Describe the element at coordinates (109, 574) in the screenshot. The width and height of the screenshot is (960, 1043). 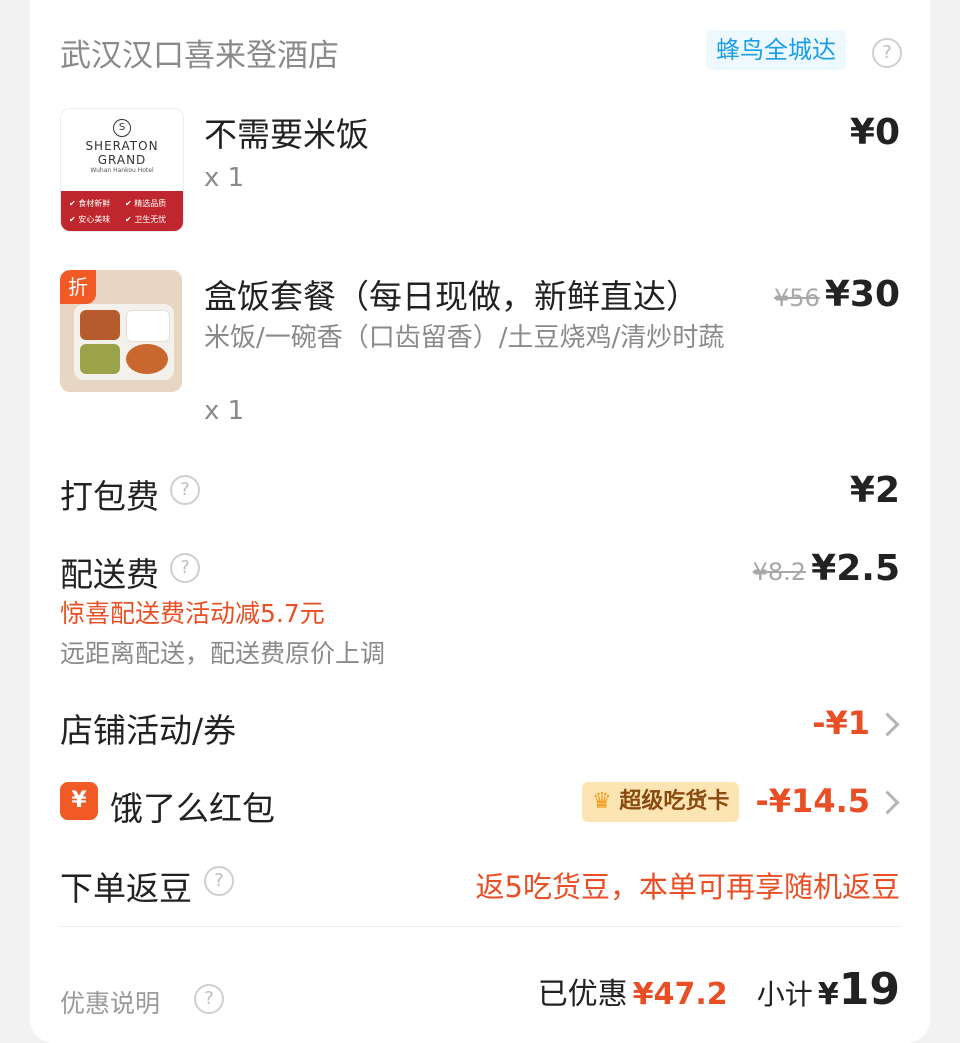
I see `delivery-fee-label: 配送费` at that location.